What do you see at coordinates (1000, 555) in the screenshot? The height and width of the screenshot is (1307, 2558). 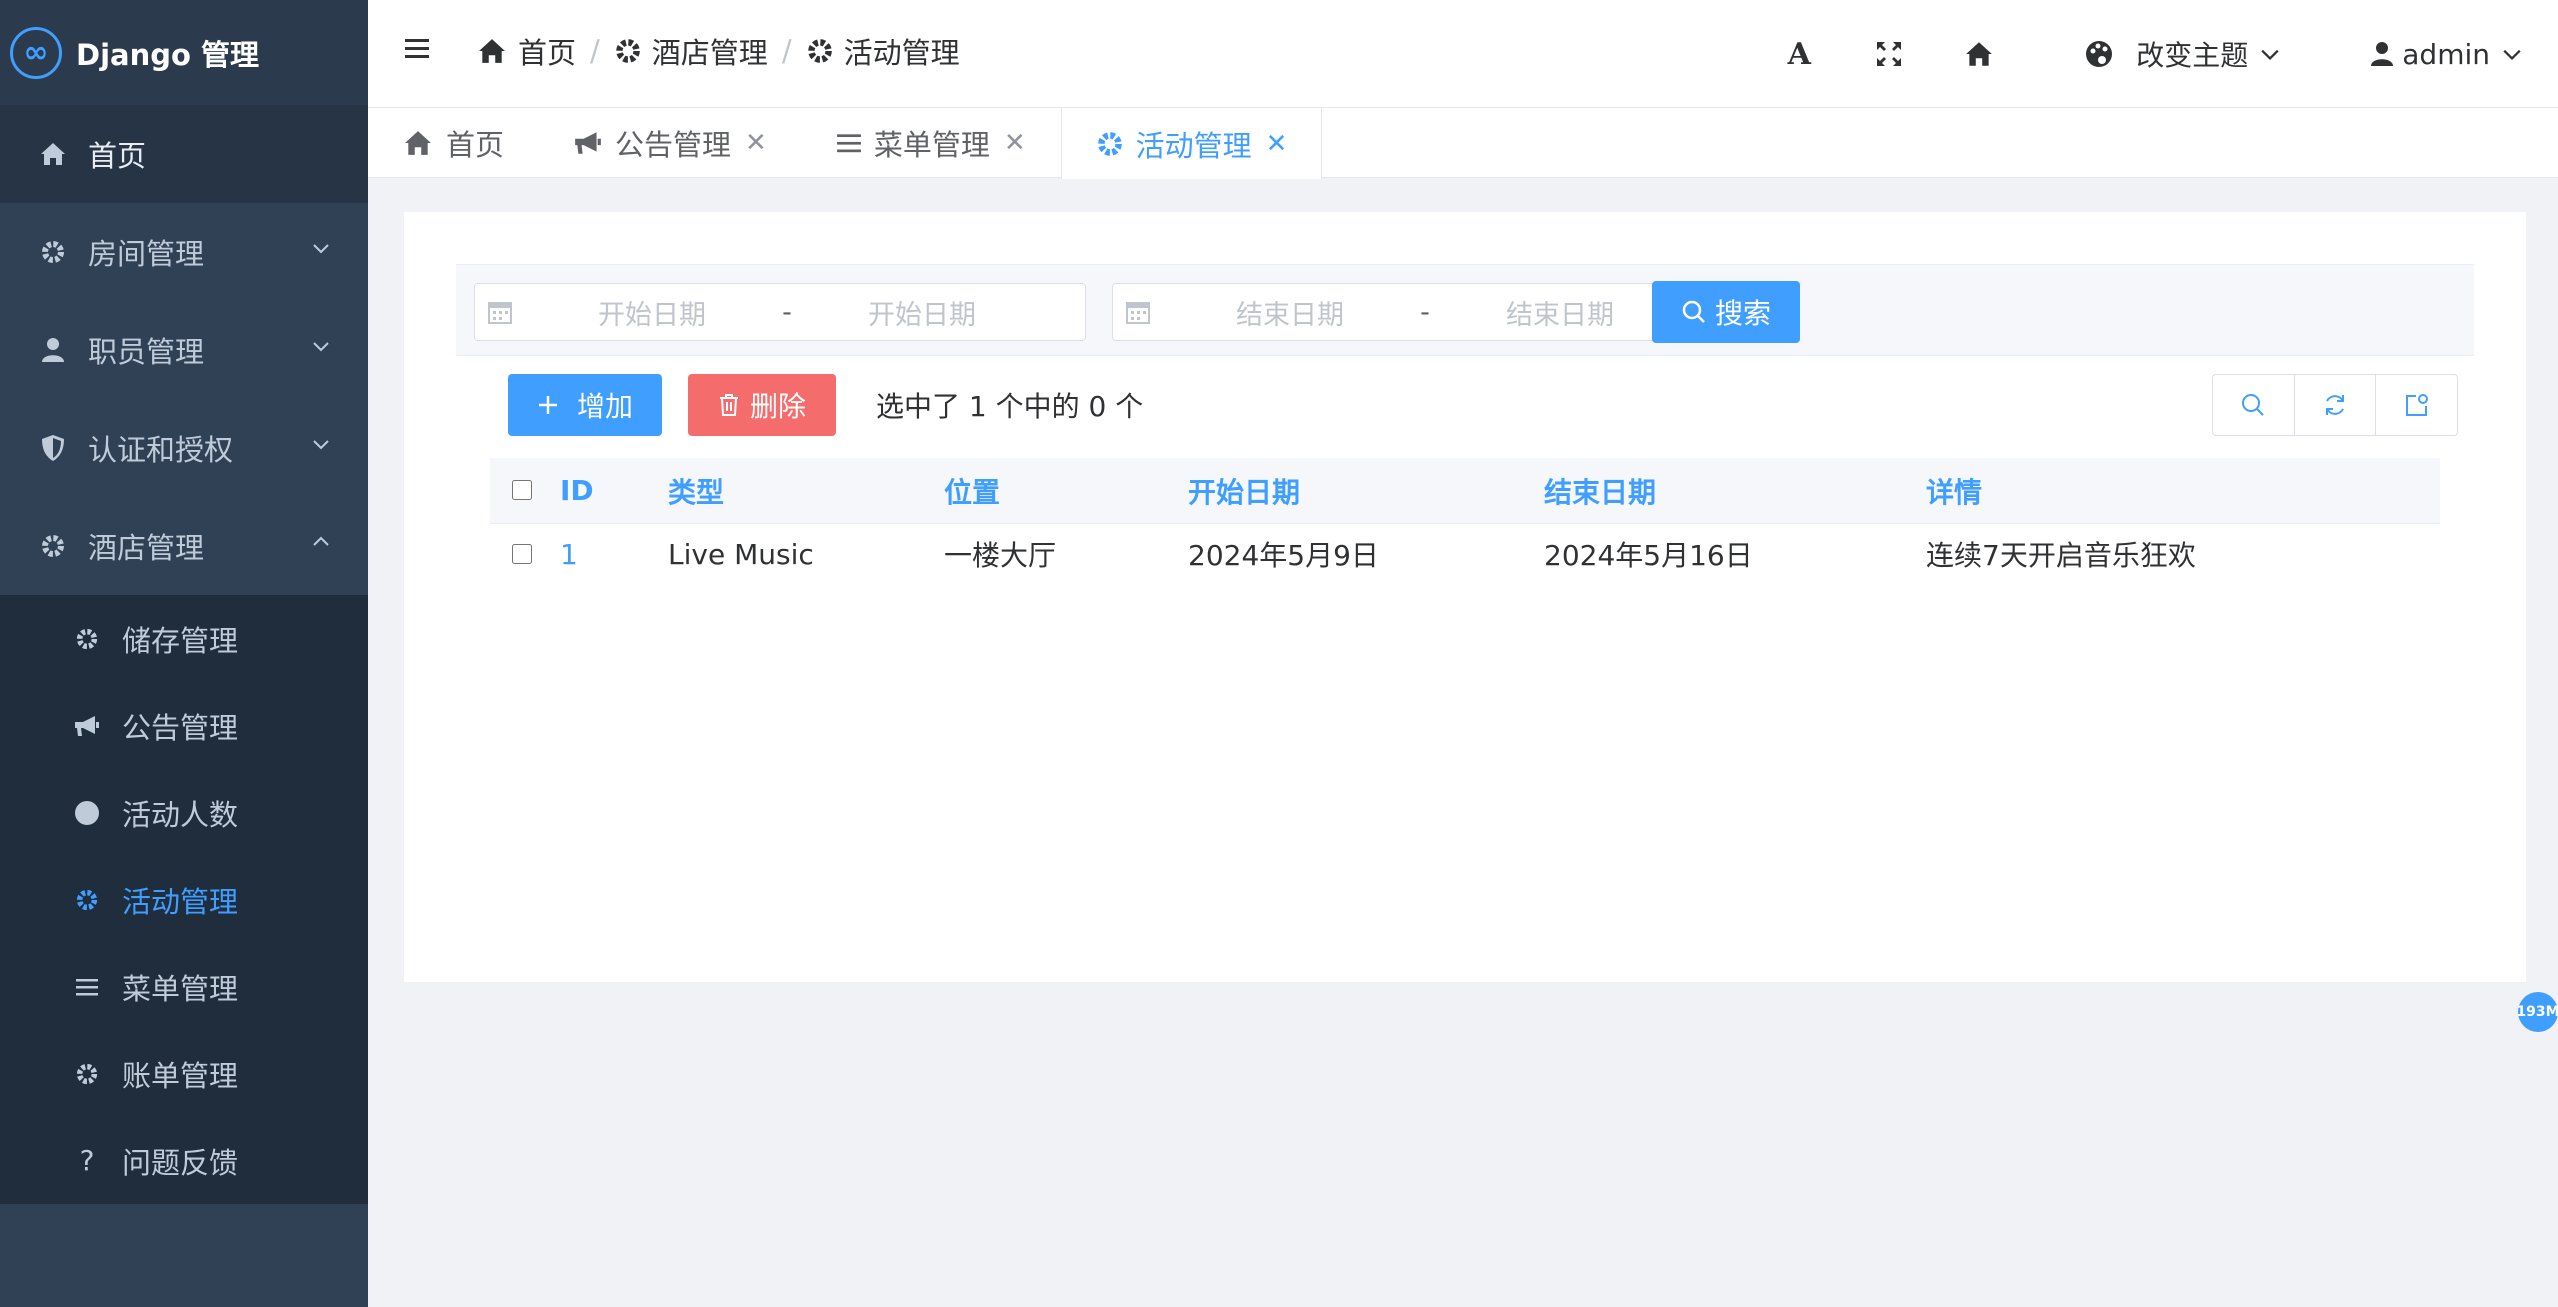 I see `row-location: 一楼大厅` at bounding box center [1000, 555].